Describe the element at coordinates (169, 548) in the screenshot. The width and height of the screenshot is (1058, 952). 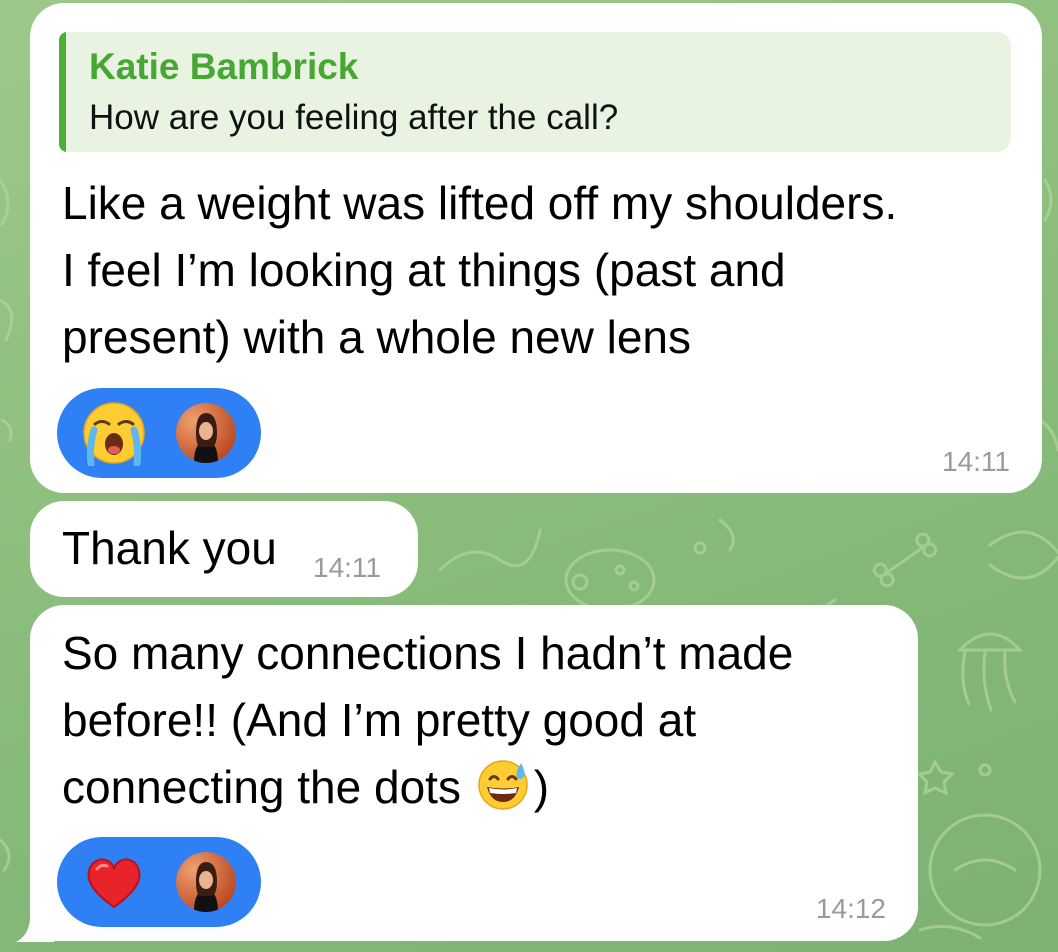
I see `message-text: Thank you` at that location.